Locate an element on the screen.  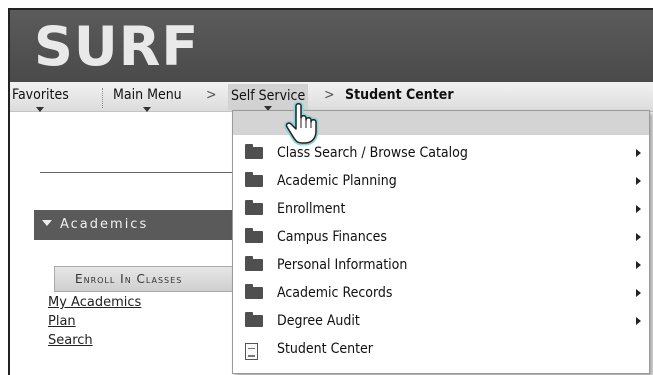
document-icon is located at coordinates (251, 351).